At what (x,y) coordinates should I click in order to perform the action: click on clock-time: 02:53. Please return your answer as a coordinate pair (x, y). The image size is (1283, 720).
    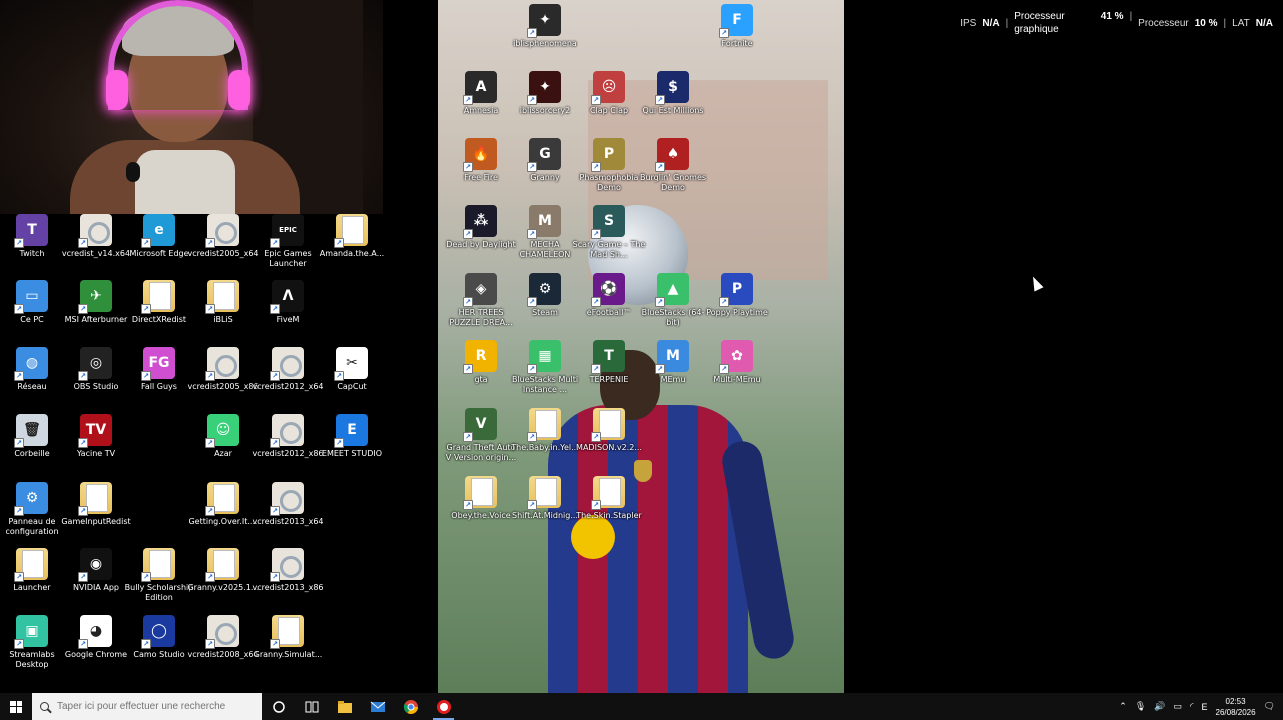
    Looking at the image, I should click on (1235, 701).